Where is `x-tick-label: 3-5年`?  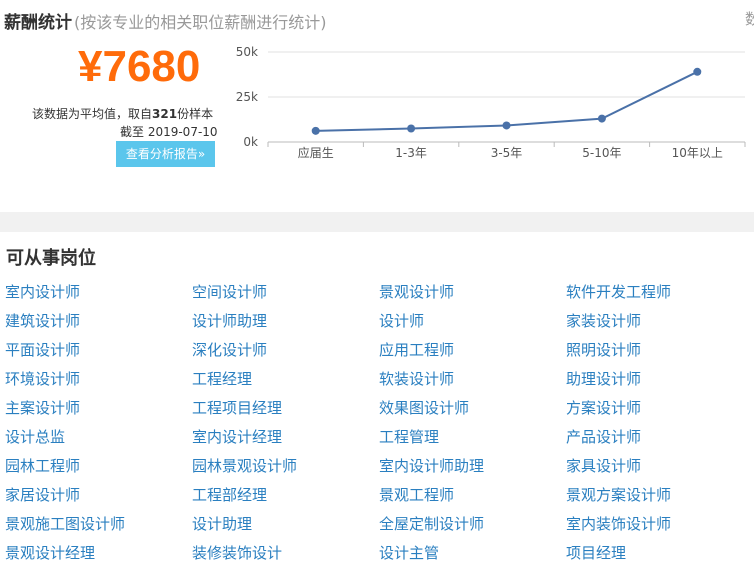 x-tick-label: 3-5年 is located at coordinates (507, 153).